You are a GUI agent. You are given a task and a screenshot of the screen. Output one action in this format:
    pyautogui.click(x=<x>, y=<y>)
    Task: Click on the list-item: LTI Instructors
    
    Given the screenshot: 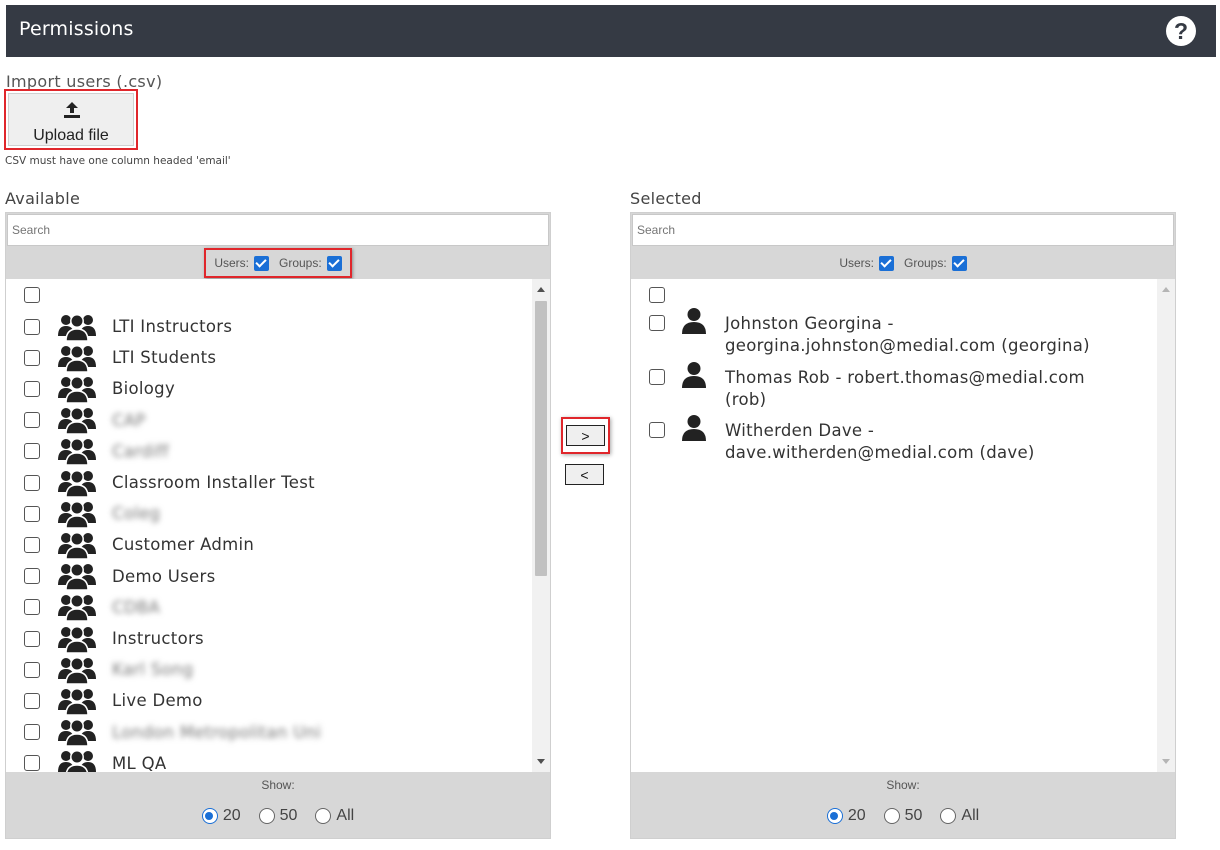 What is the action you would take?
    pyautogui.click(x=128, y=326)
    